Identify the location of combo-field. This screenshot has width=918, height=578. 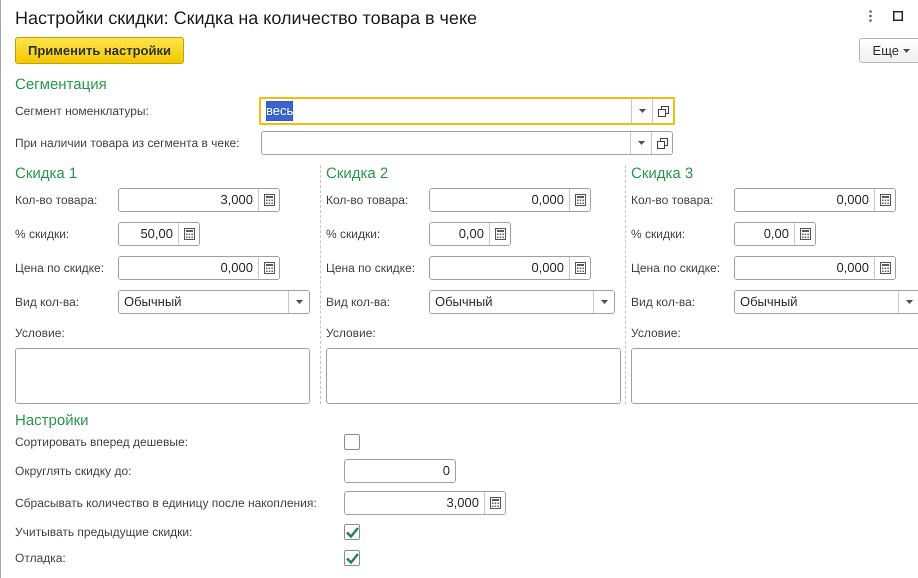
(467, 143).